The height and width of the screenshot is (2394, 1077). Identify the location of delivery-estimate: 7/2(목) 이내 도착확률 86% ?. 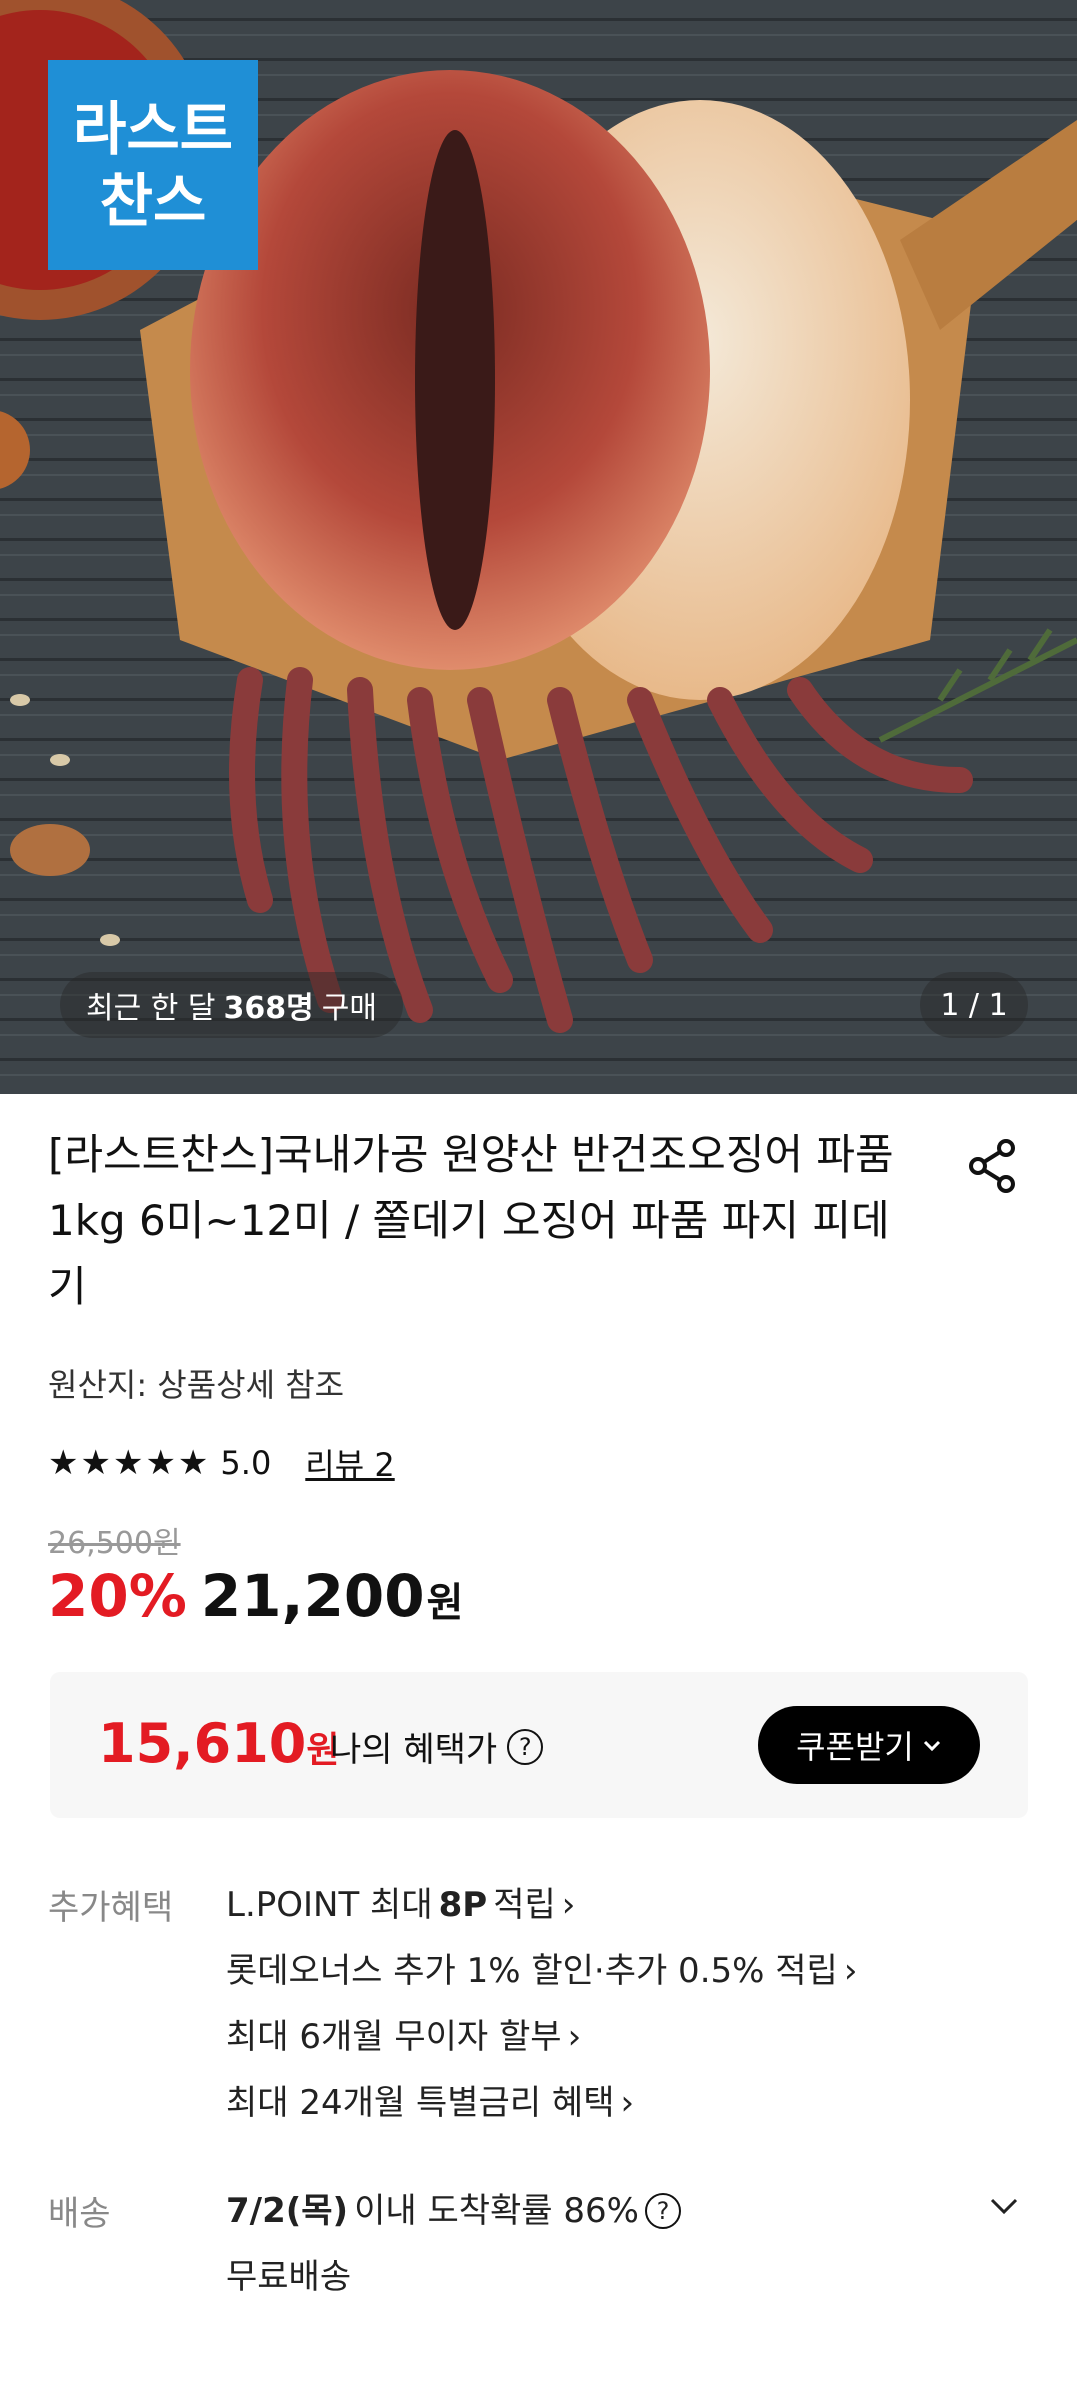
(453, 2211).